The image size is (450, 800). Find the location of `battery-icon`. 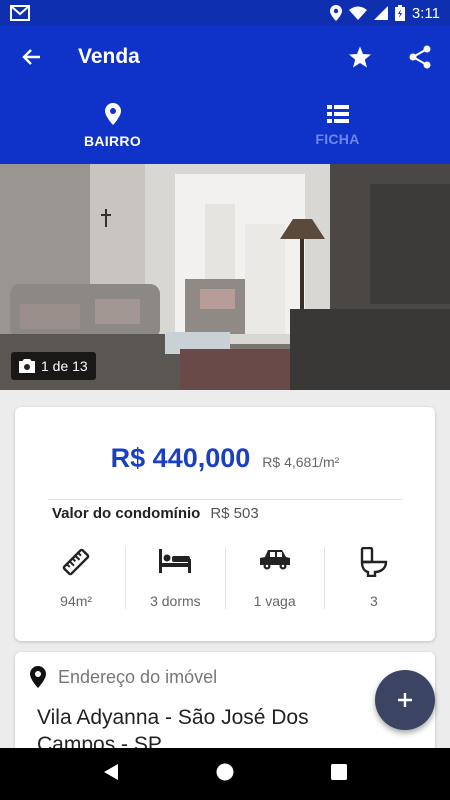

battery-icon is located at coordinates (399, 13).